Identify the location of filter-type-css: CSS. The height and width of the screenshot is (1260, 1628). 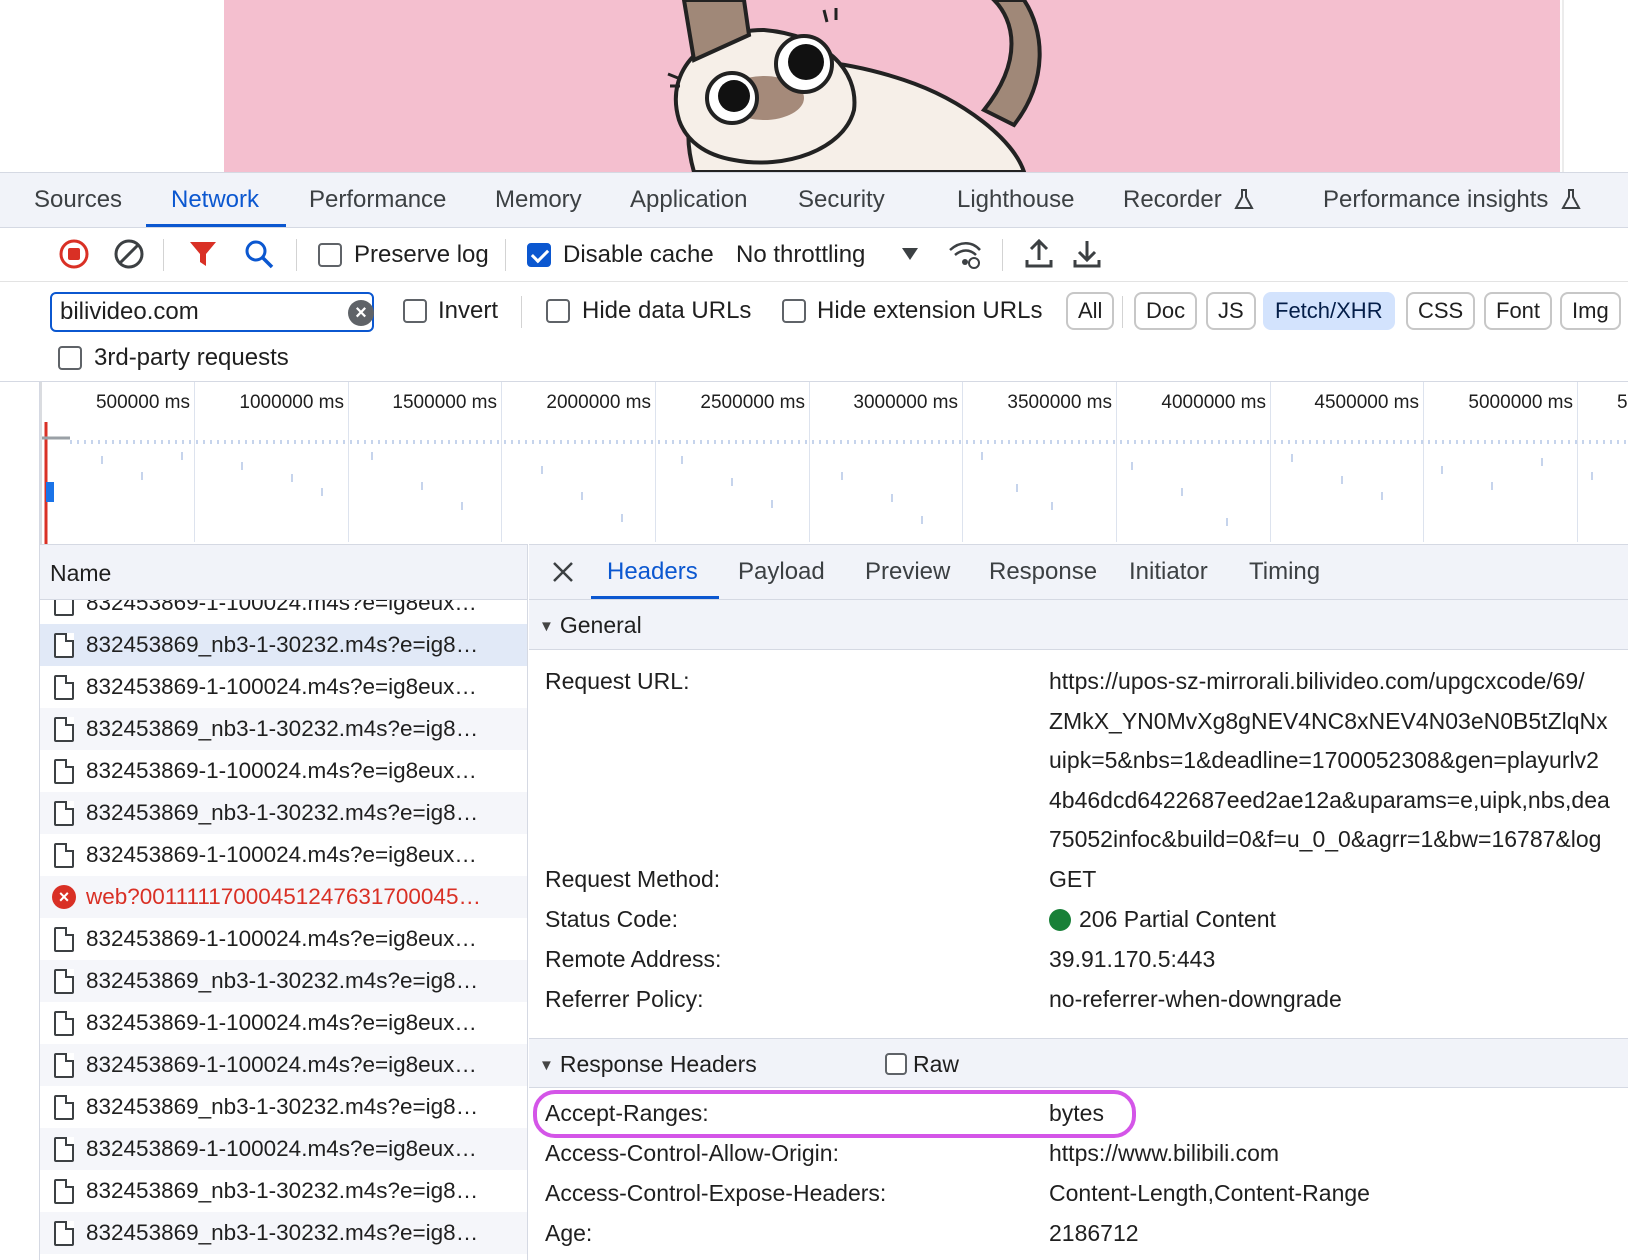
(1441, 311).